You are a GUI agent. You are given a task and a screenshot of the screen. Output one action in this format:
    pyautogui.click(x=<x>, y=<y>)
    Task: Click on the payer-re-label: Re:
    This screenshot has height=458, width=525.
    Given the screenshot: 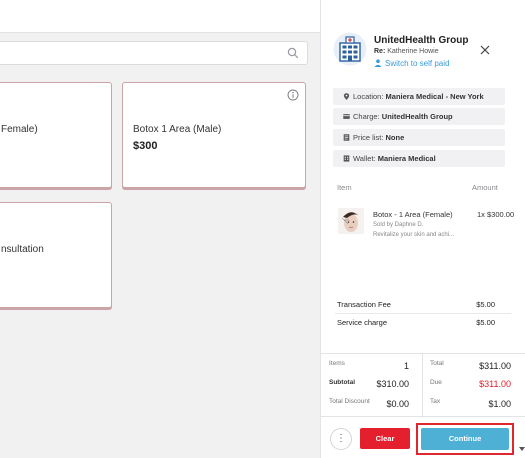 What is the action you would take?
    pyautogui.click(x=380, y=51)
    